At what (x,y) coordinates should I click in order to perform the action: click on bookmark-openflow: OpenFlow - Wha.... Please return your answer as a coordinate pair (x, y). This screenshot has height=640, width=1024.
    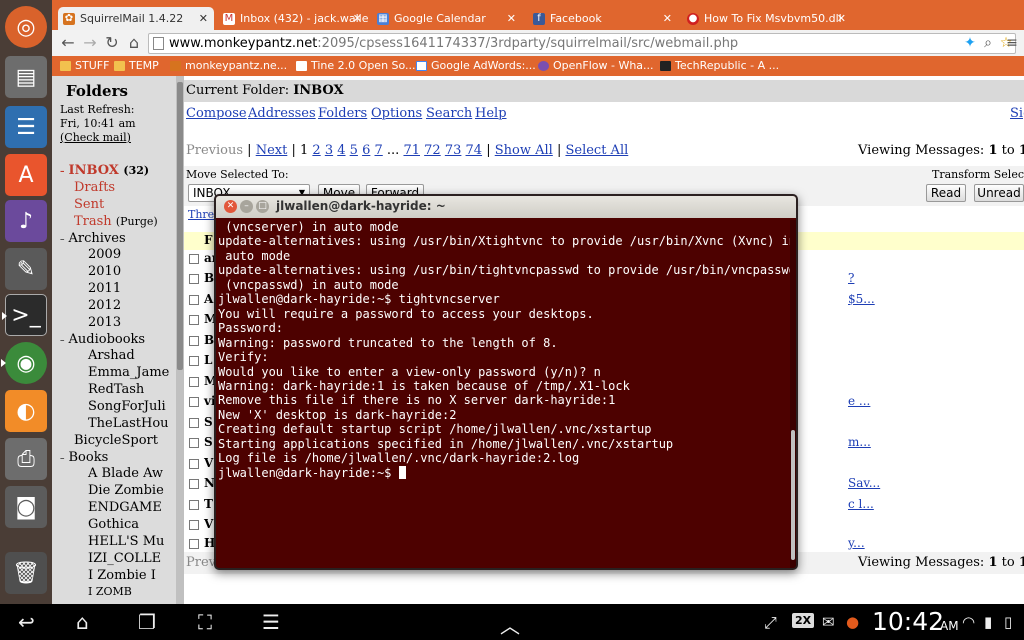
    Looking at the image, I should click on (596, 65).